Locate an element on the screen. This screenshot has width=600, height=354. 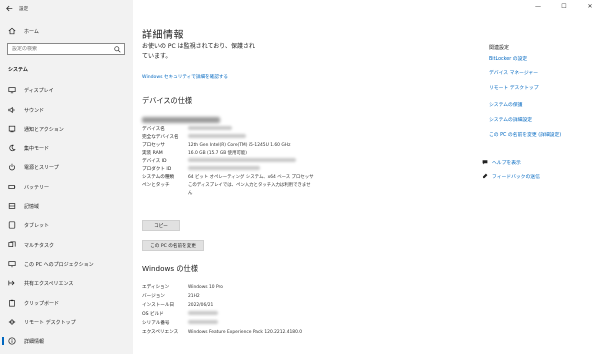
spec-row: 完全なデバイス名 is located at coordinates (194, 137).